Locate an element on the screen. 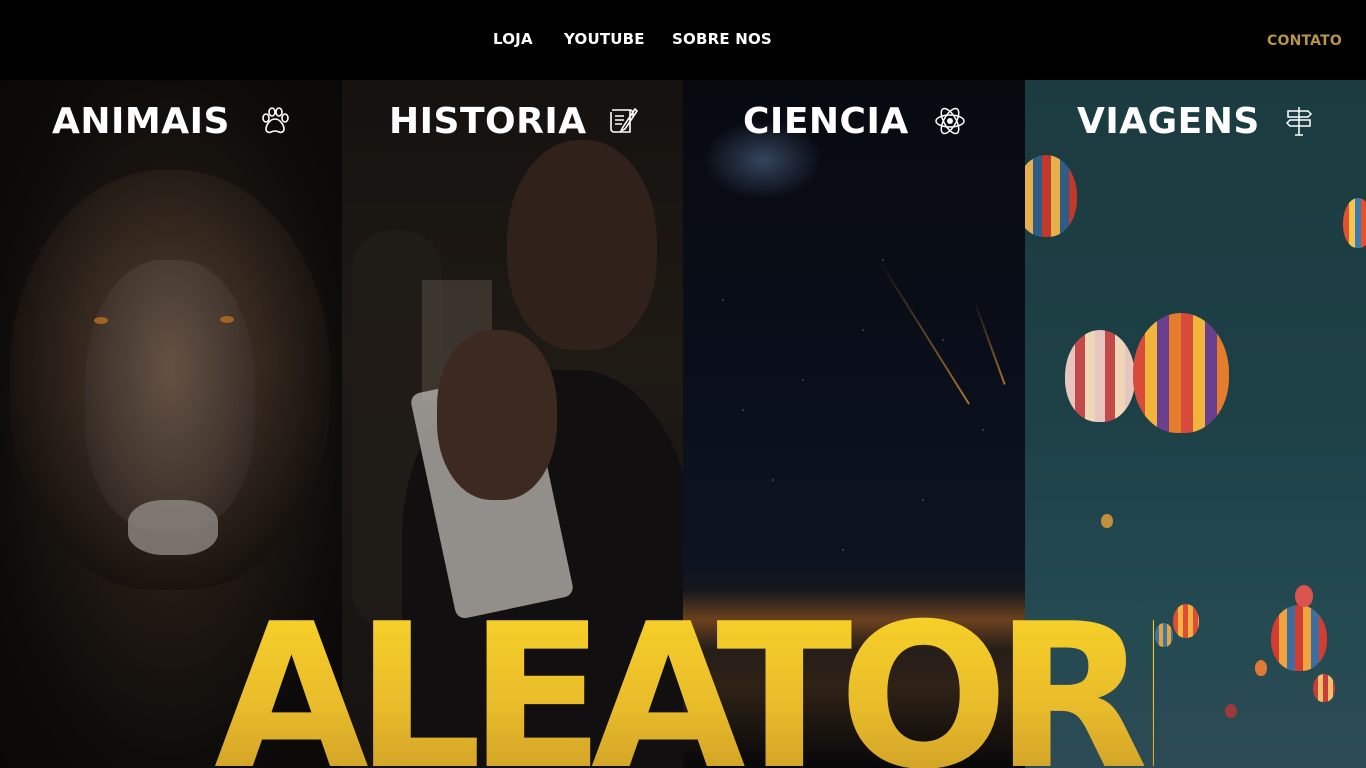 Image resolution: width=1366 pixels, height=768 pixels. panel-header: VIAGENS is located at coordinates (1195, 122).